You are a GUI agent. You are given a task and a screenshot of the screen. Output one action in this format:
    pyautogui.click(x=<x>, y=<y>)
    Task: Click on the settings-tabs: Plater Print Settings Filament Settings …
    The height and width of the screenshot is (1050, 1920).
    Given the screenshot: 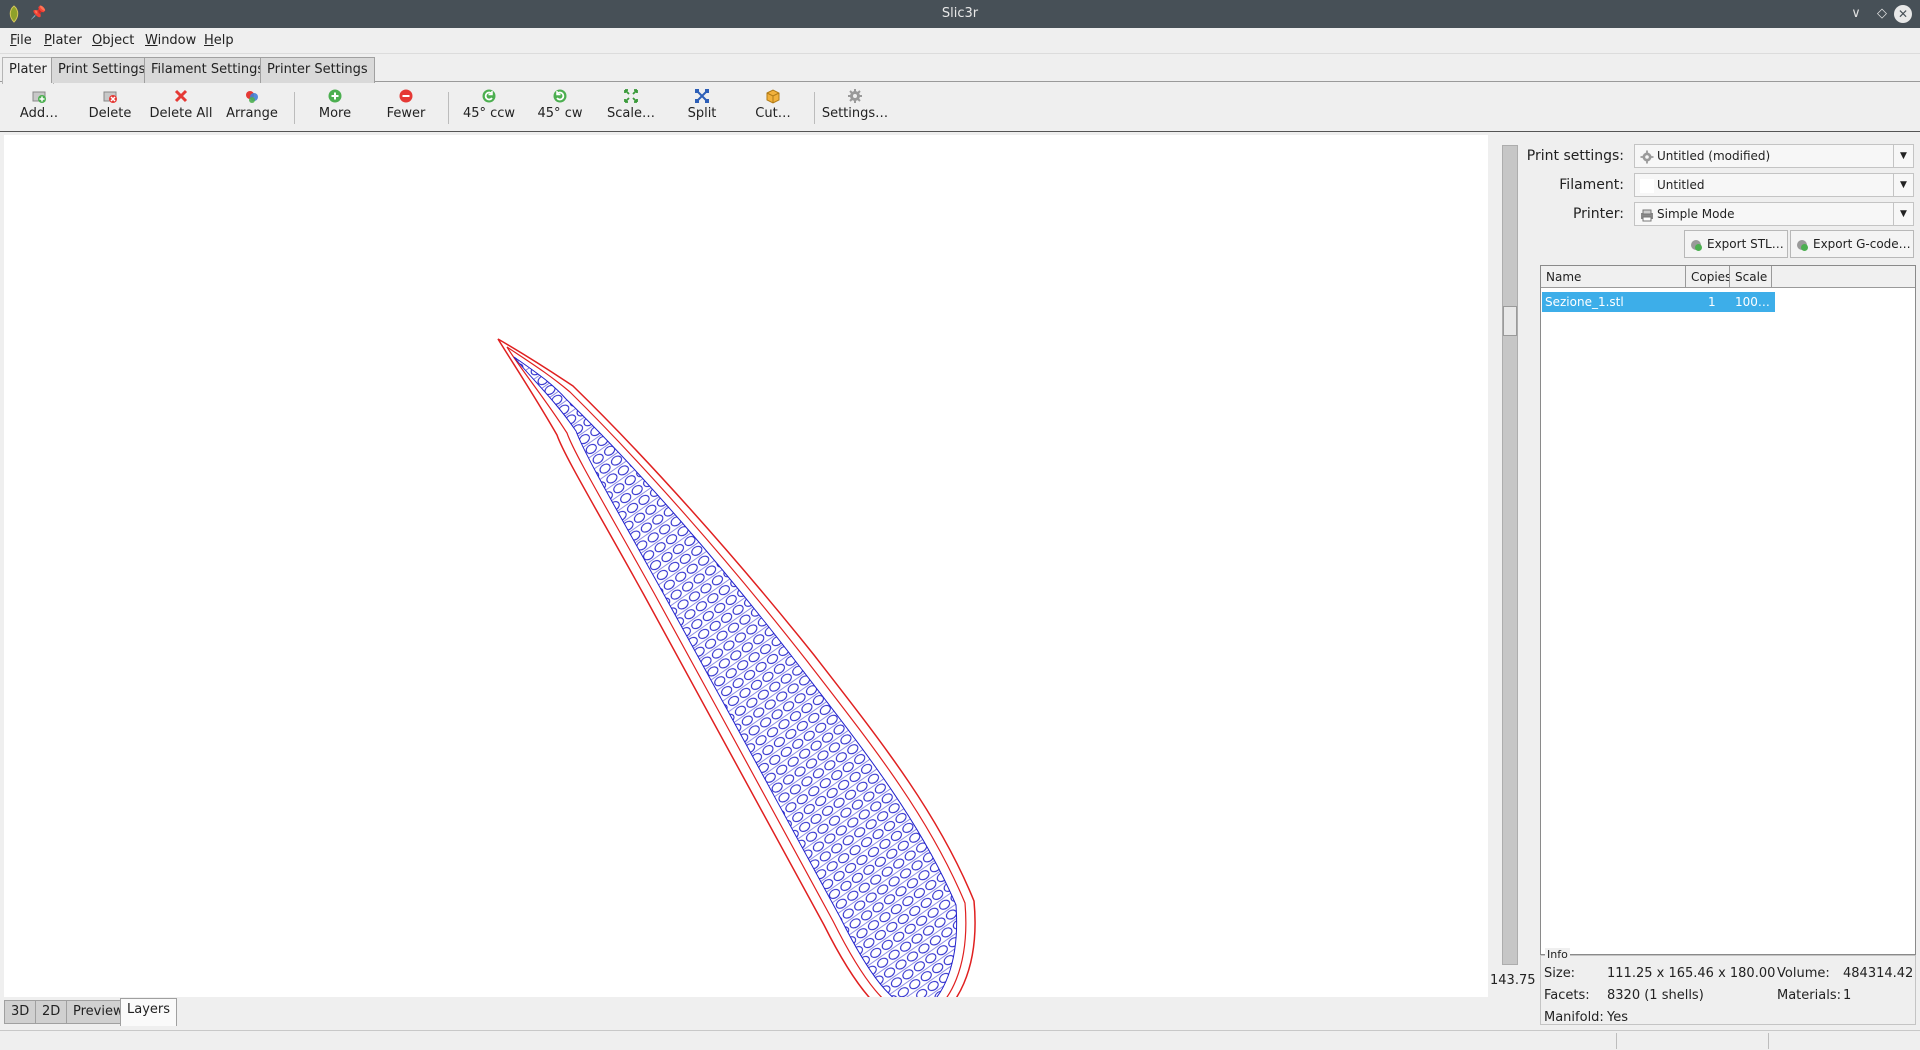 What is the action you would take?
    pyautogui.click(x=960, y=70)
    